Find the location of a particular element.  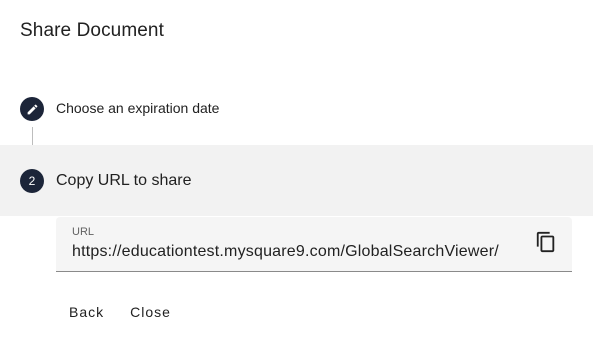

step-number-badge: 2 is located at coordinates (32, 181).